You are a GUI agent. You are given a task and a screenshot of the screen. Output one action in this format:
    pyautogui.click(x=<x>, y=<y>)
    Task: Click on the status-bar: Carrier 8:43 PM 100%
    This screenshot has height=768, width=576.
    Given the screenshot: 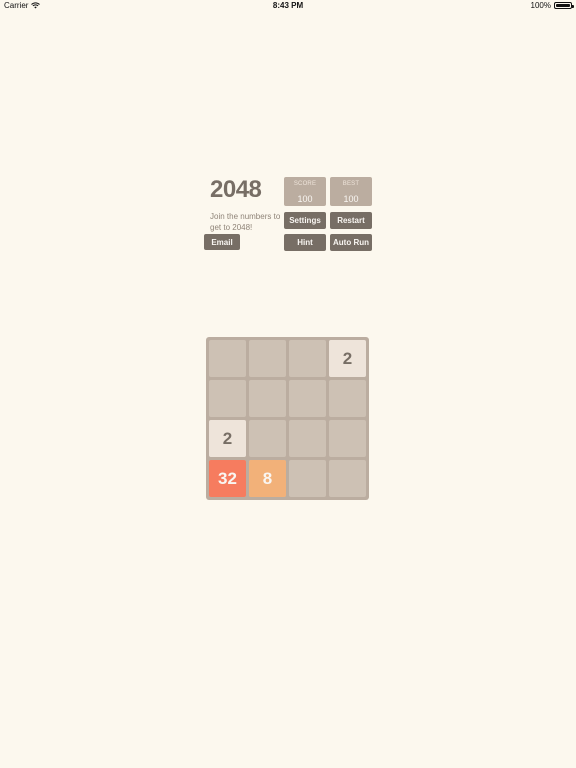 What is the action you would take?
    pyautogui.click(x=288, y=6)
    